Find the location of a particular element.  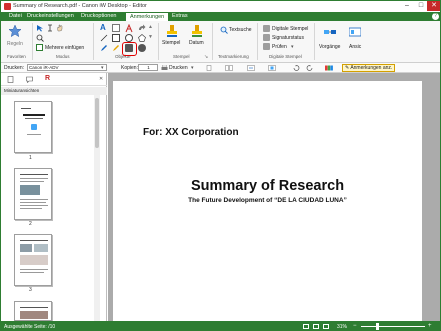

sidebar-tabs: R ✕ is located at coordinates (54, 79).